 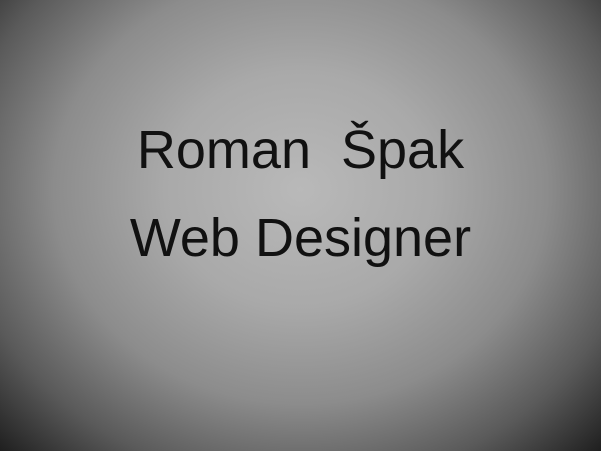 What do you see at coordinates (300, 150) in the screenshot?
I see `person-name: Roman Špak` at bounding box center [300, 150].